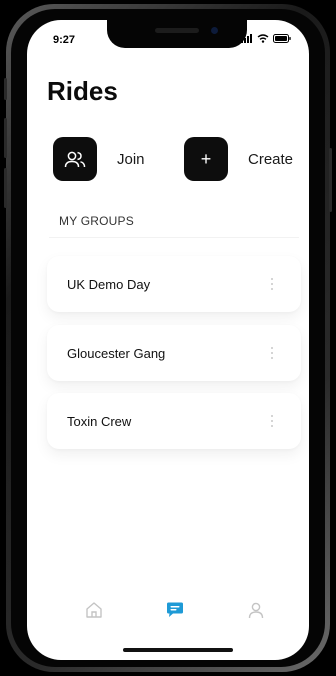  I want to click on page-title: Rides, so click(82, 91).